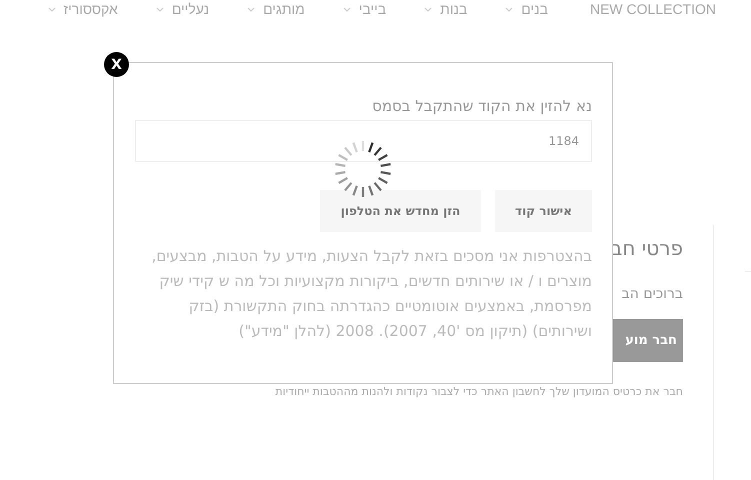 The width and height of the screenshot is (751, 480). I want to click on join-club-button: חבר מוע, so click(648, 340).